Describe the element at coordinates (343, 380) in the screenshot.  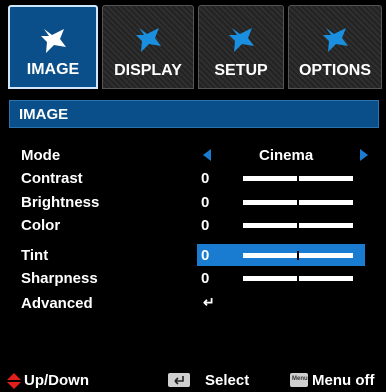
I see `footer-menu-text: Menu off` at that location.